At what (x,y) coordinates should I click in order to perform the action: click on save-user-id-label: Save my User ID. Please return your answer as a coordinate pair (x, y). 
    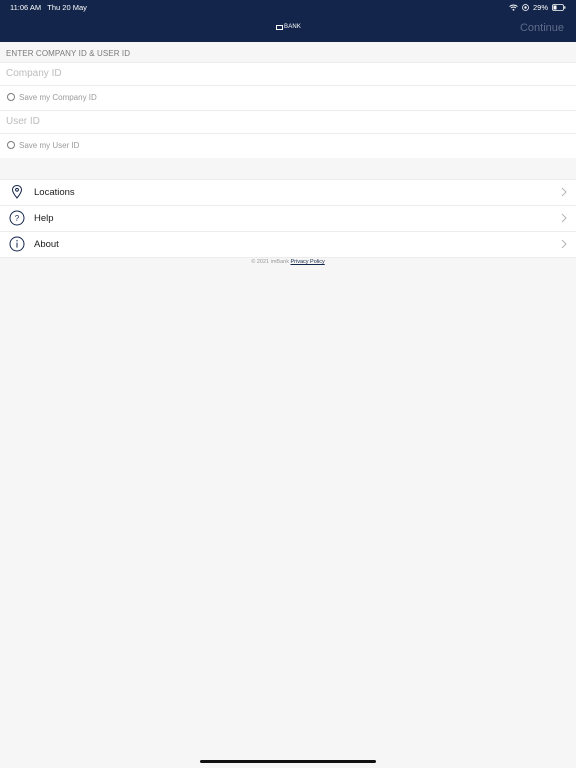
    Looking at the image, I should click on (49, 145).